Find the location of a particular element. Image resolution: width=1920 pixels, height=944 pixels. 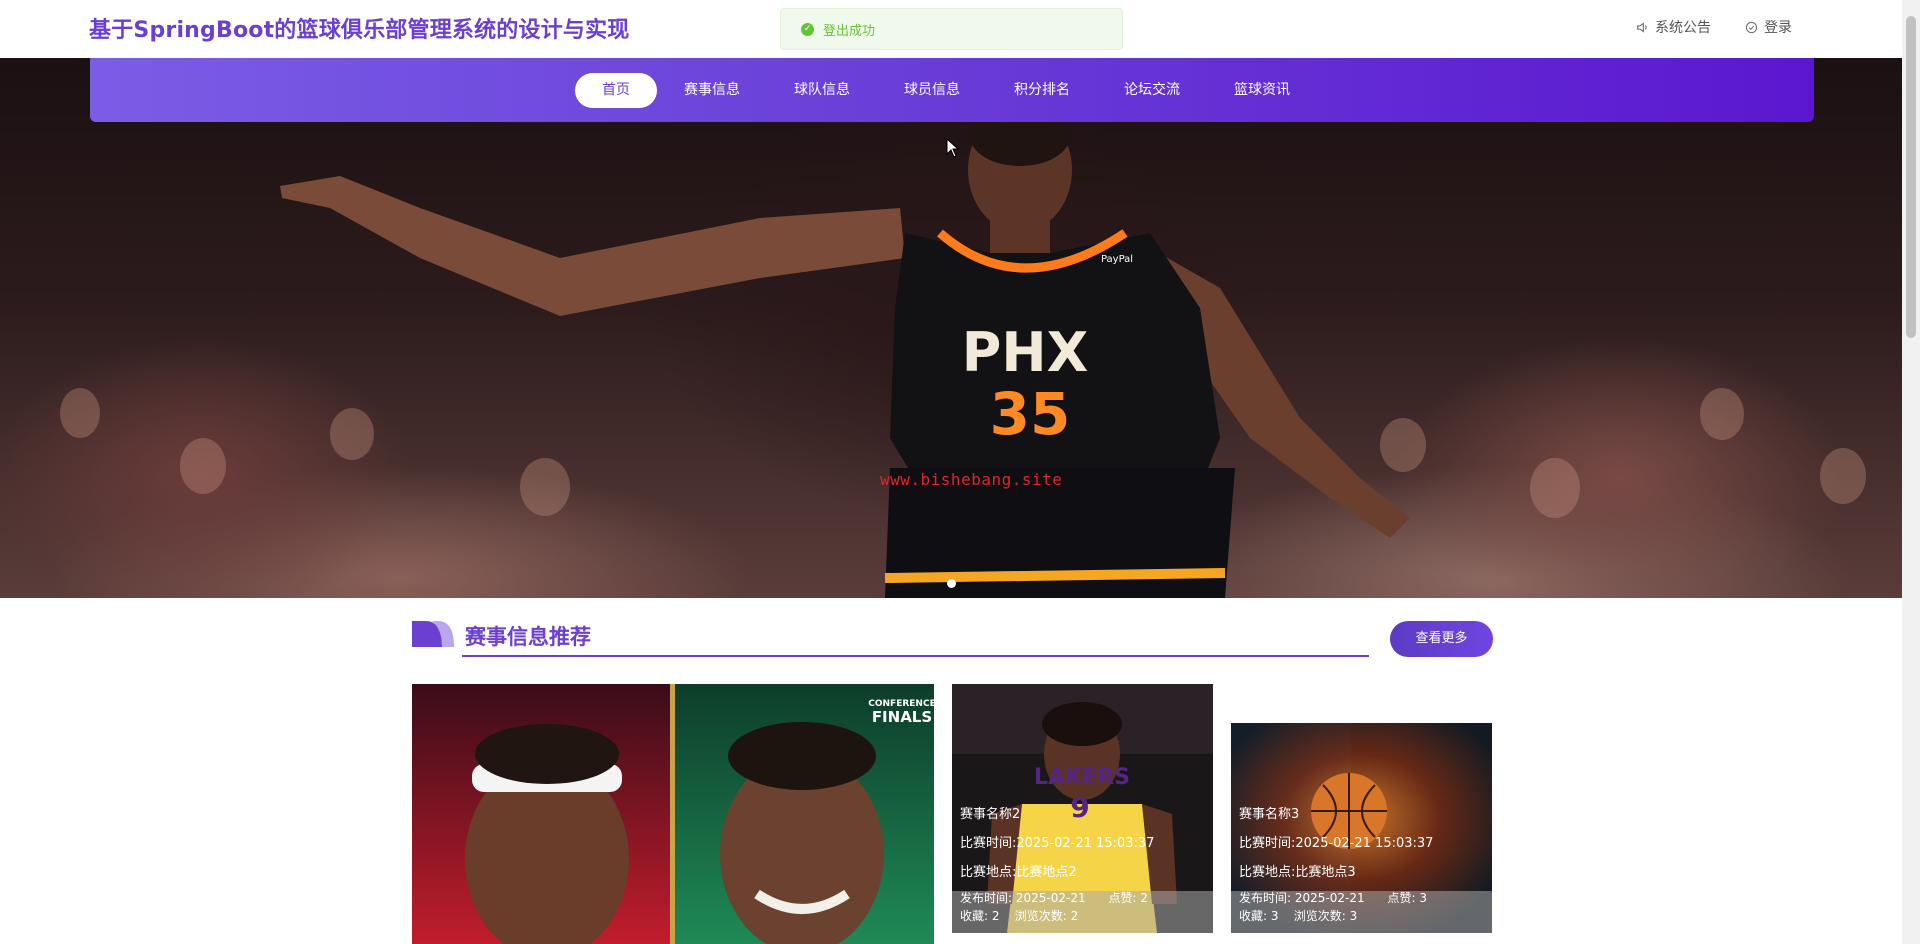

card2-jersey-team: LAKERS is located at coordinates (1082, 777).